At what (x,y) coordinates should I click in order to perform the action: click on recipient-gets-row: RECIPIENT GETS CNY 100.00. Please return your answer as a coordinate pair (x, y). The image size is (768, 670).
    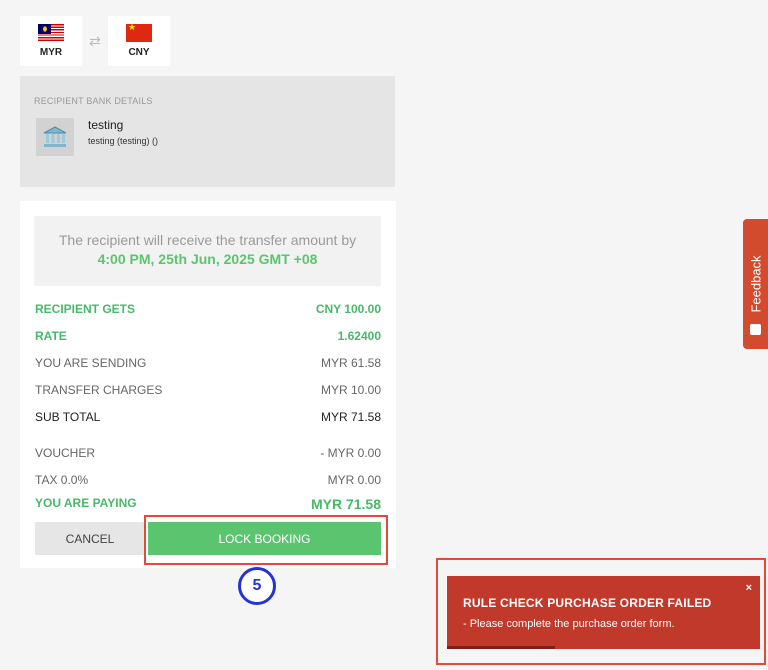
    Looking at the image, I should click on (208, 309).